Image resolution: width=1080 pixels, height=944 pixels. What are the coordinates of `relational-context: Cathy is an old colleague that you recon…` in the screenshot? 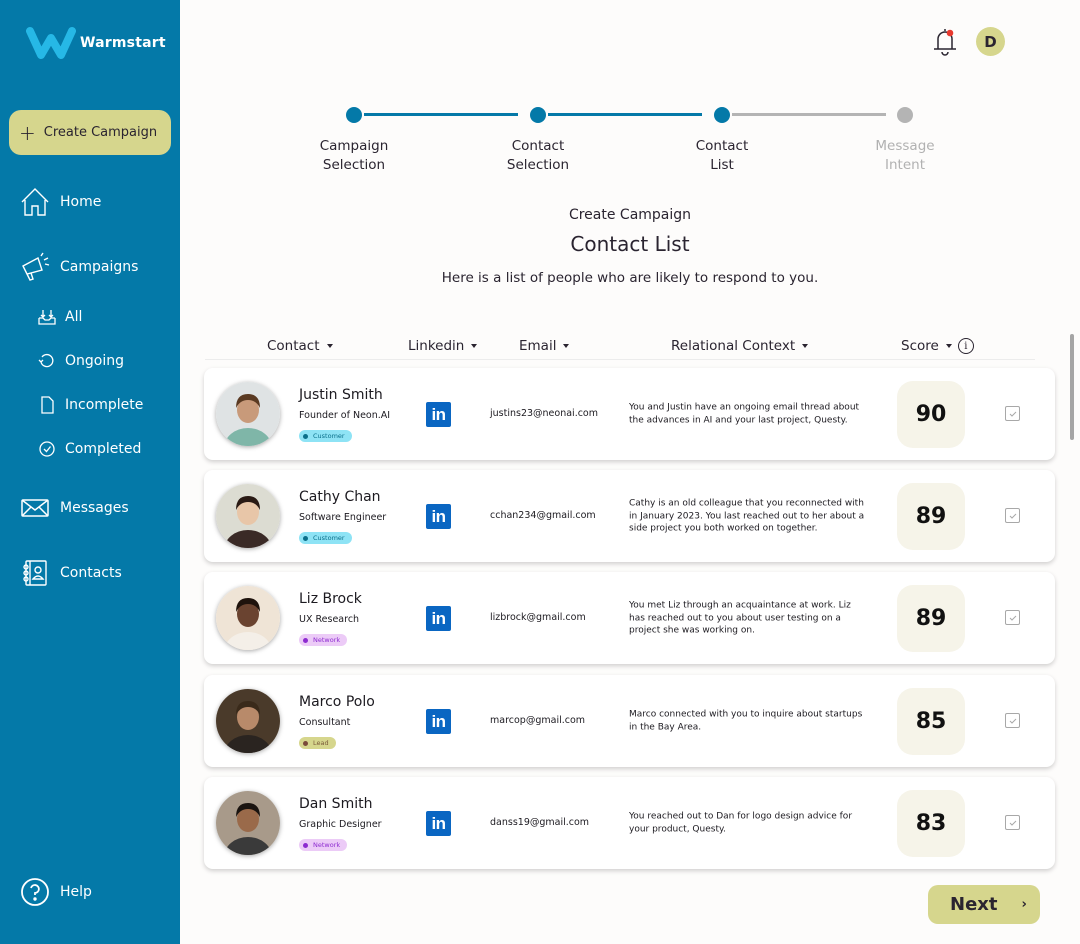 It's located at (747, 516).